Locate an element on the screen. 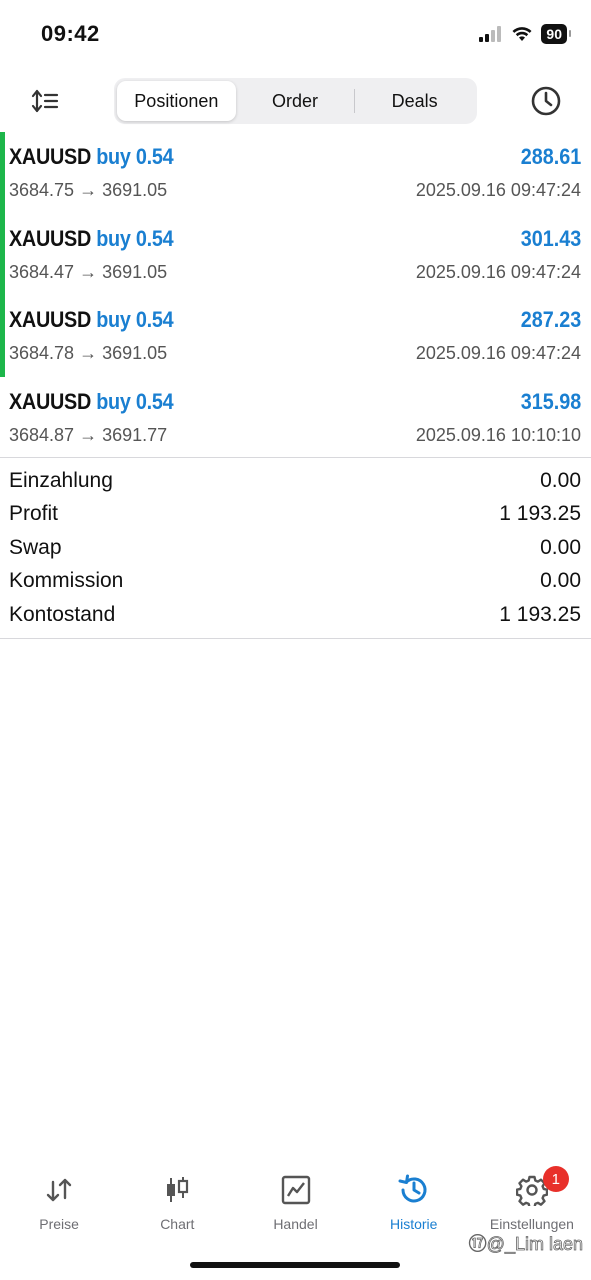 This screenshot has width=591, height=1280. home-indicator is located at coordinates (295, 1265).